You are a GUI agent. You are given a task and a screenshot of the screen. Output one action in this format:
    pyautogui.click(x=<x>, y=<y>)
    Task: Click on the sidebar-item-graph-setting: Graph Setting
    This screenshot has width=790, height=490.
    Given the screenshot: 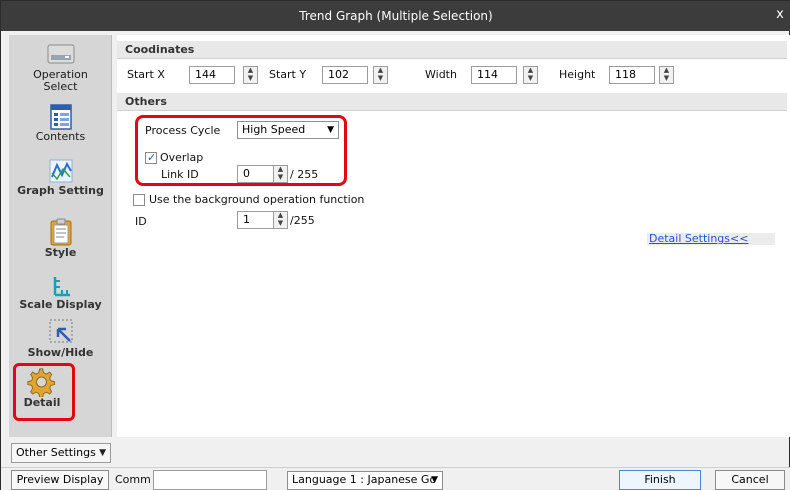 What is the action you would take?
    pyautogui.click(x=60, y=177)
    